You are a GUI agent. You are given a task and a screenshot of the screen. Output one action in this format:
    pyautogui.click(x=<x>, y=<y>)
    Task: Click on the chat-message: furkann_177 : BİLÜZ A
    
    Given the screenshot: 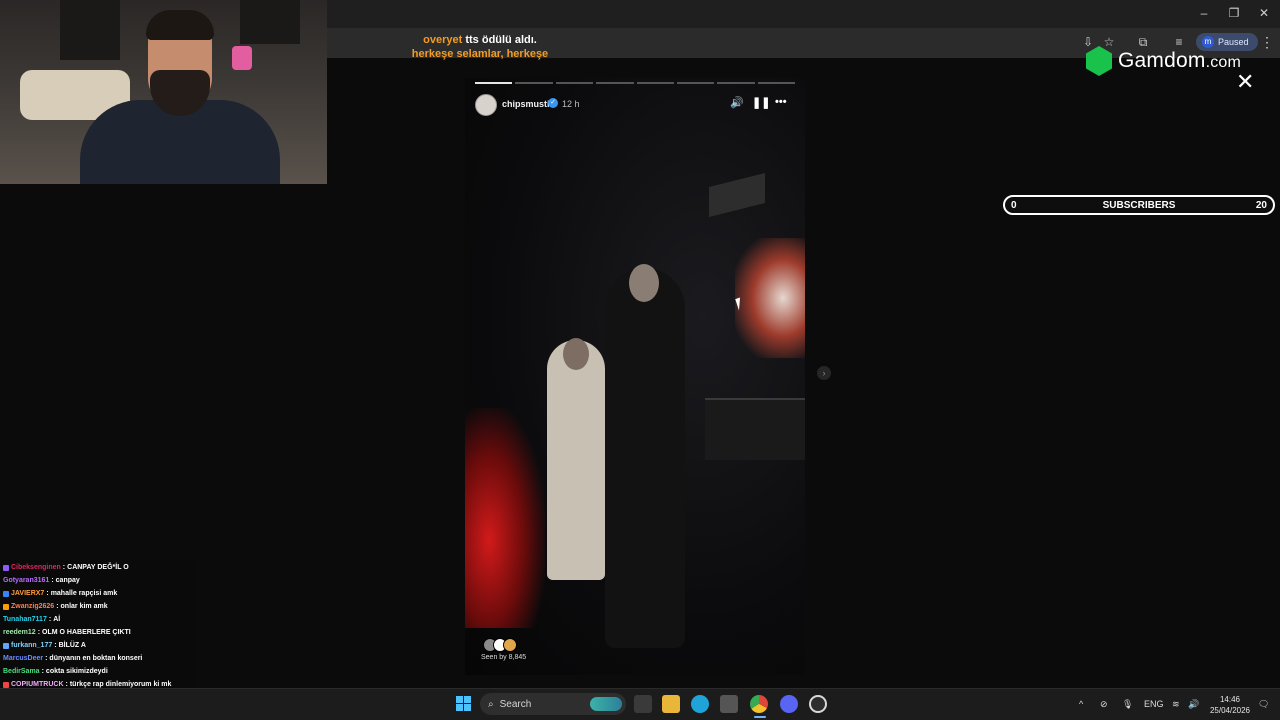 What is the action you would take?
    pyautogui.click(x=44, y=645)
    